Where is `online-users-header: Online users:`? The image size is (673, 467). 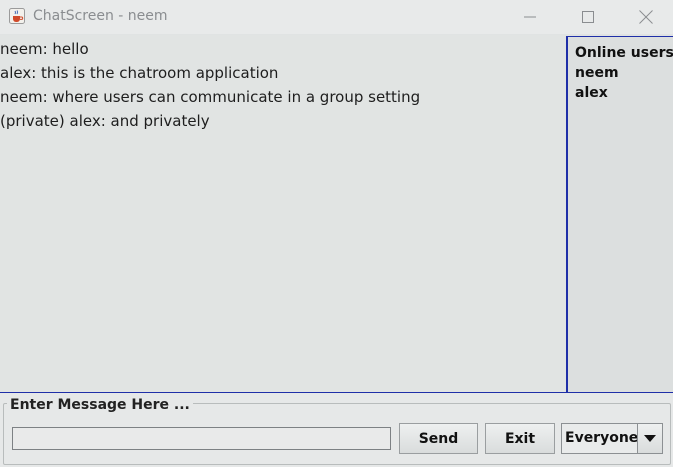 online-users-header: Online users: is located at coordinates (624, 53).